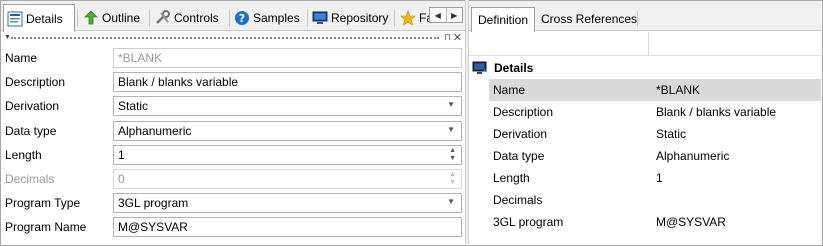  Describe the element at coordinates (716, 112) in the screenshot. I see `property-value: Blank / blanks variable` at that location.